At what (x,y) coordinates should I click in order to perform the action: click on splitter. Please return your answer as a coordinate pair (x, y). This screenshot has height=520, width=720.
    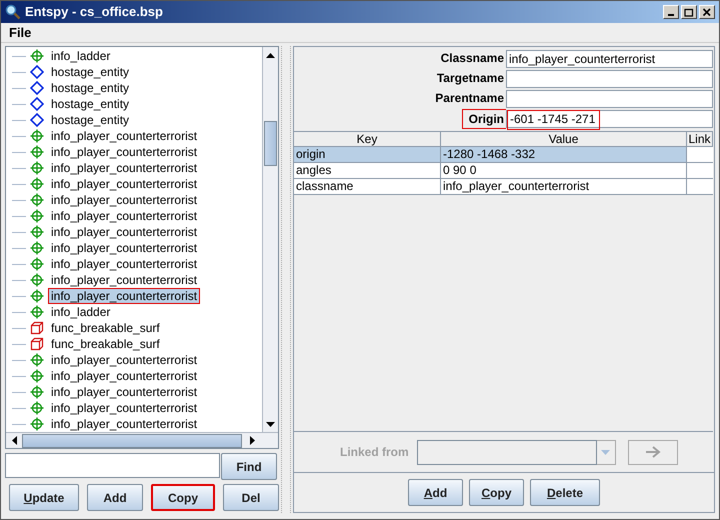
    Looking at the image, I should click on (286, 279).